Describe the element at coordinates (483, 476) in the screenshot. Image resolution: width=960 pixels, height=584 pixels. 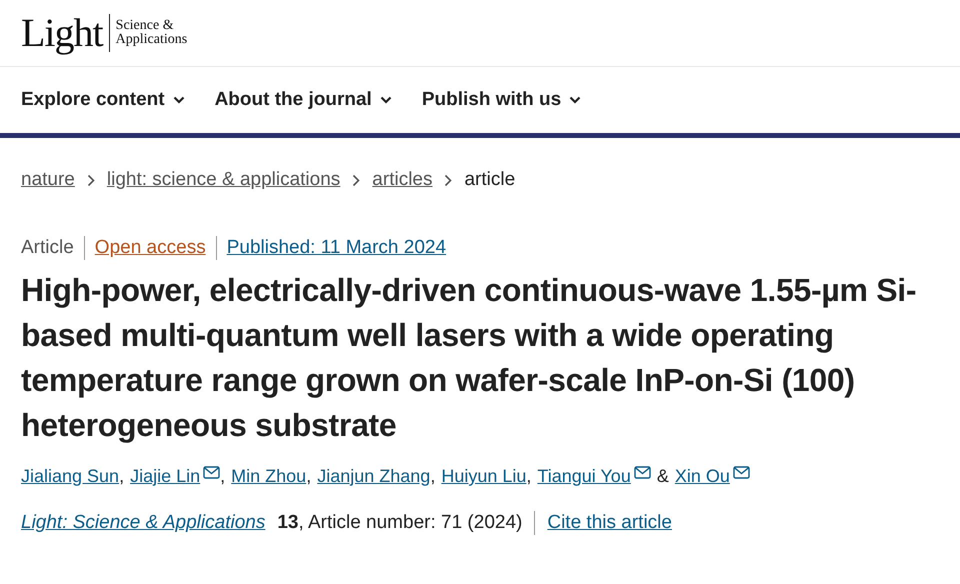
I see `author-link: Huiyun Liu` at that location.